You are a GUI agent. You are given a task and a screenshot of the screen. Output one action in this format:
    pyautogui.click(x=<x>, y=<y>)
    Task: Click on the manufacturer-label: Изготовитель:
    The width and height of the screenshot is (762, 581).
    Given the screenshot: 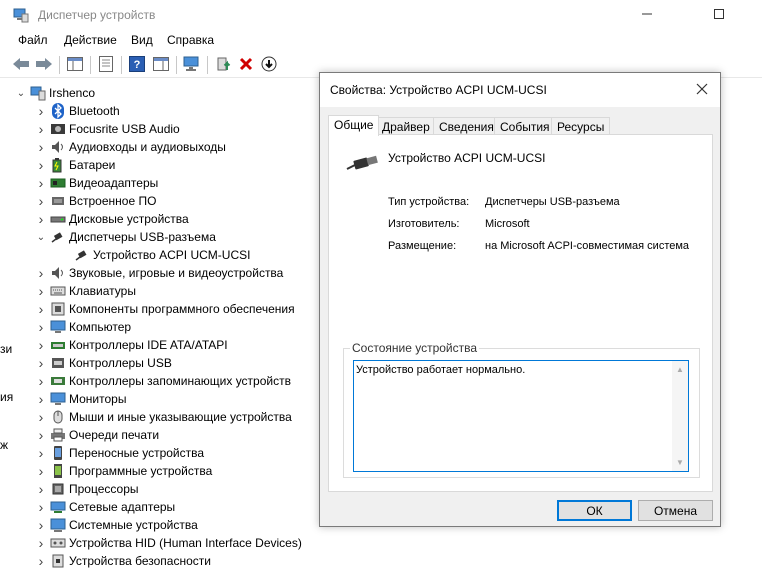 What is the action you would take?
    pyautogui.click(x=424, y=224)
    